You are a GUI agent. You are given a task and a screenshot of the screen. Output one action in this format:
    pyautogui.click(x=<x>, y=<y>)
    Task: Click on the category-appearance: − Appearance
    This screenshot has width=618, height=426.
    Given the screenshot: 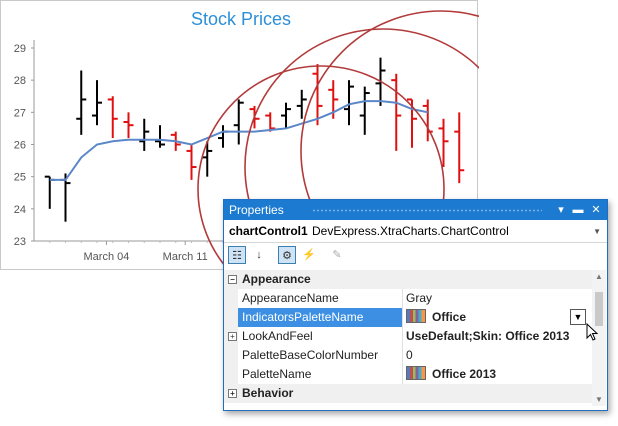 What is the action you would take?
    pyautogui.click(x=408, y=279)
    